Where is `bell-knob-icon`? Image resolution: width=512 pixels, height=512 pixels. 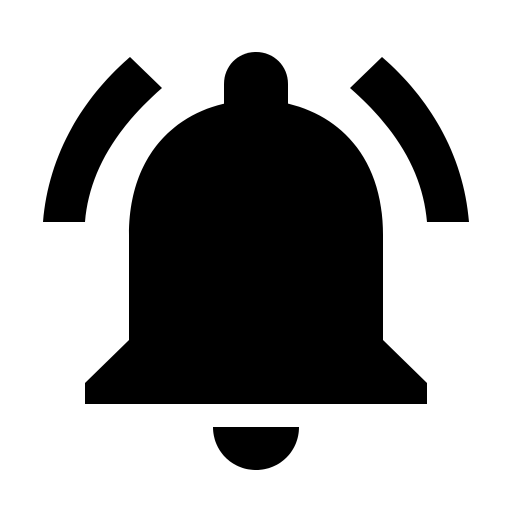
bell-knob-icon is located at coordinates (256, 79).